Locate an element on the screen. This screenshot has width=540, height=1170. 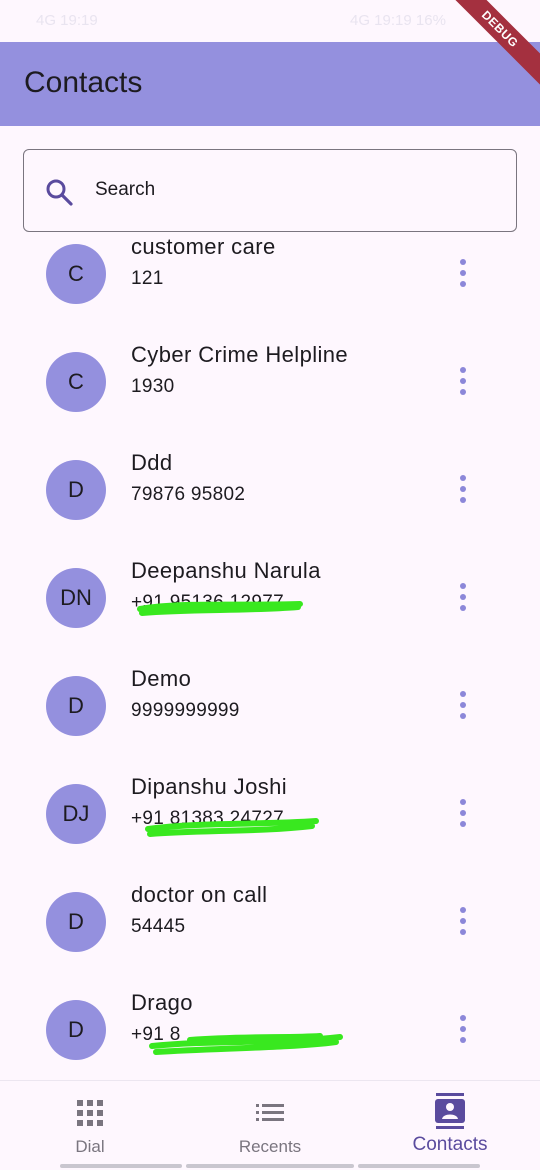
contacts-icon is located at coordinates (450, 1111).